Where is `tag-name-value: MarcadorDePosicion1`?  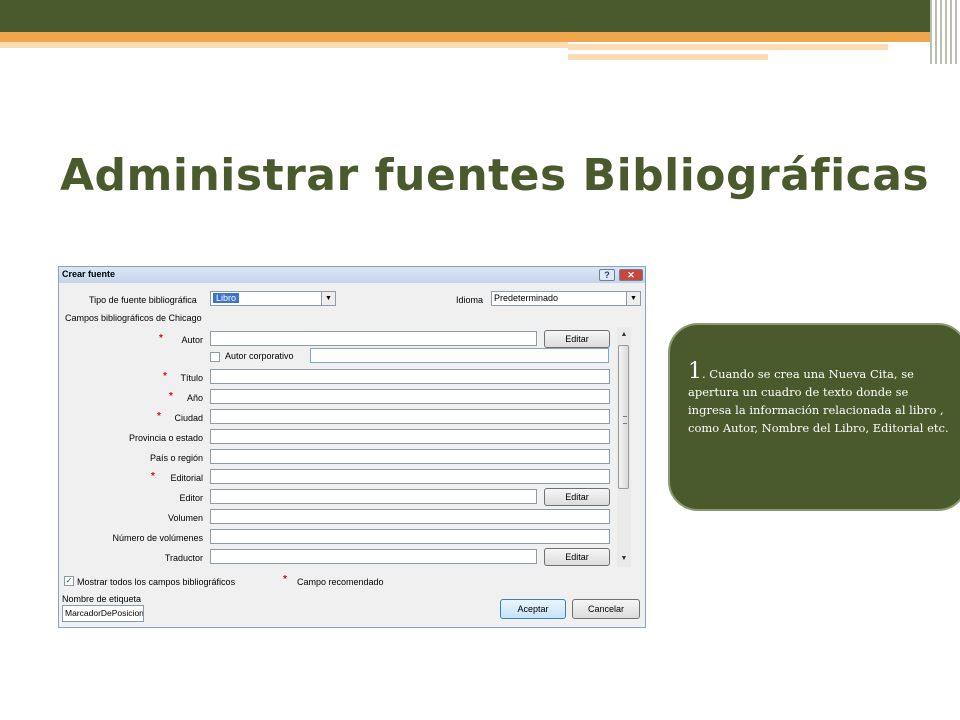 tag-name-value: MarcadorDePosicion1 is located at coordinates (104, 613).